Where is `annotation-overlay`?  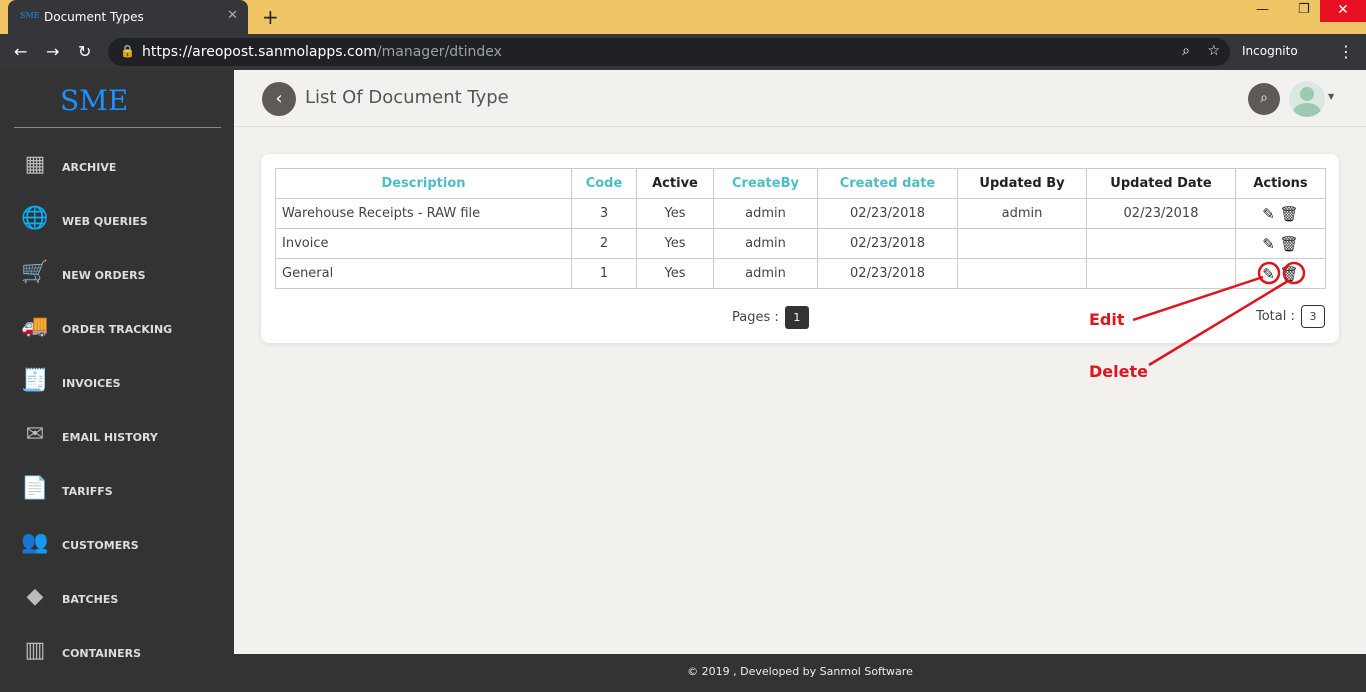 annotation-overlay is located at coordinates (1219, 314).